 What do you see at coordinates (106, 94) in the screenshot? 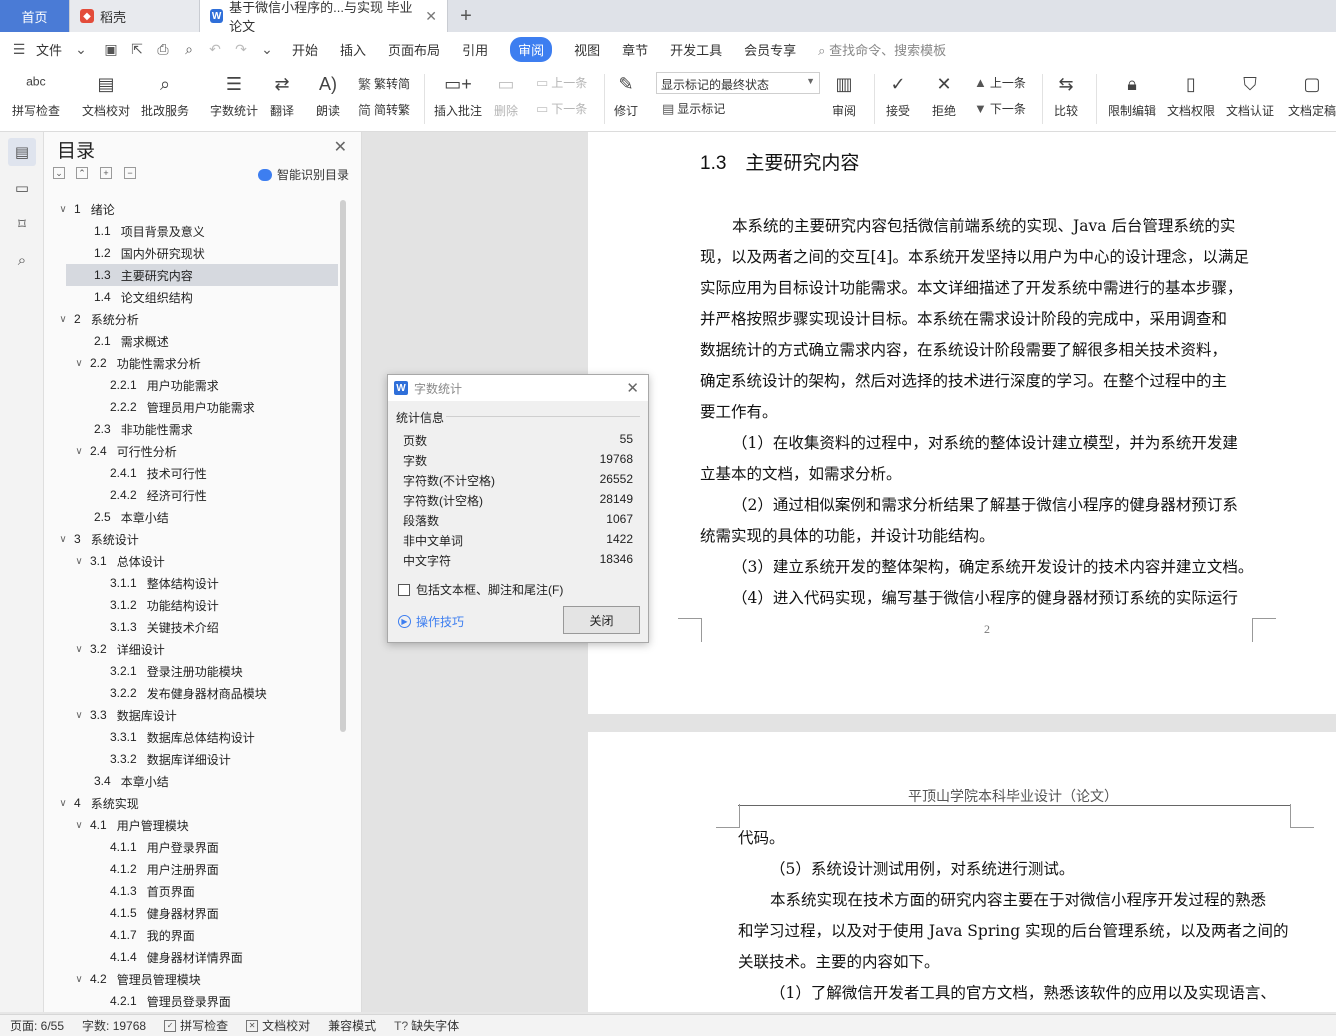
I see `doc-proof-button: ▤ 文档校对` at bounding box center [106, 94].